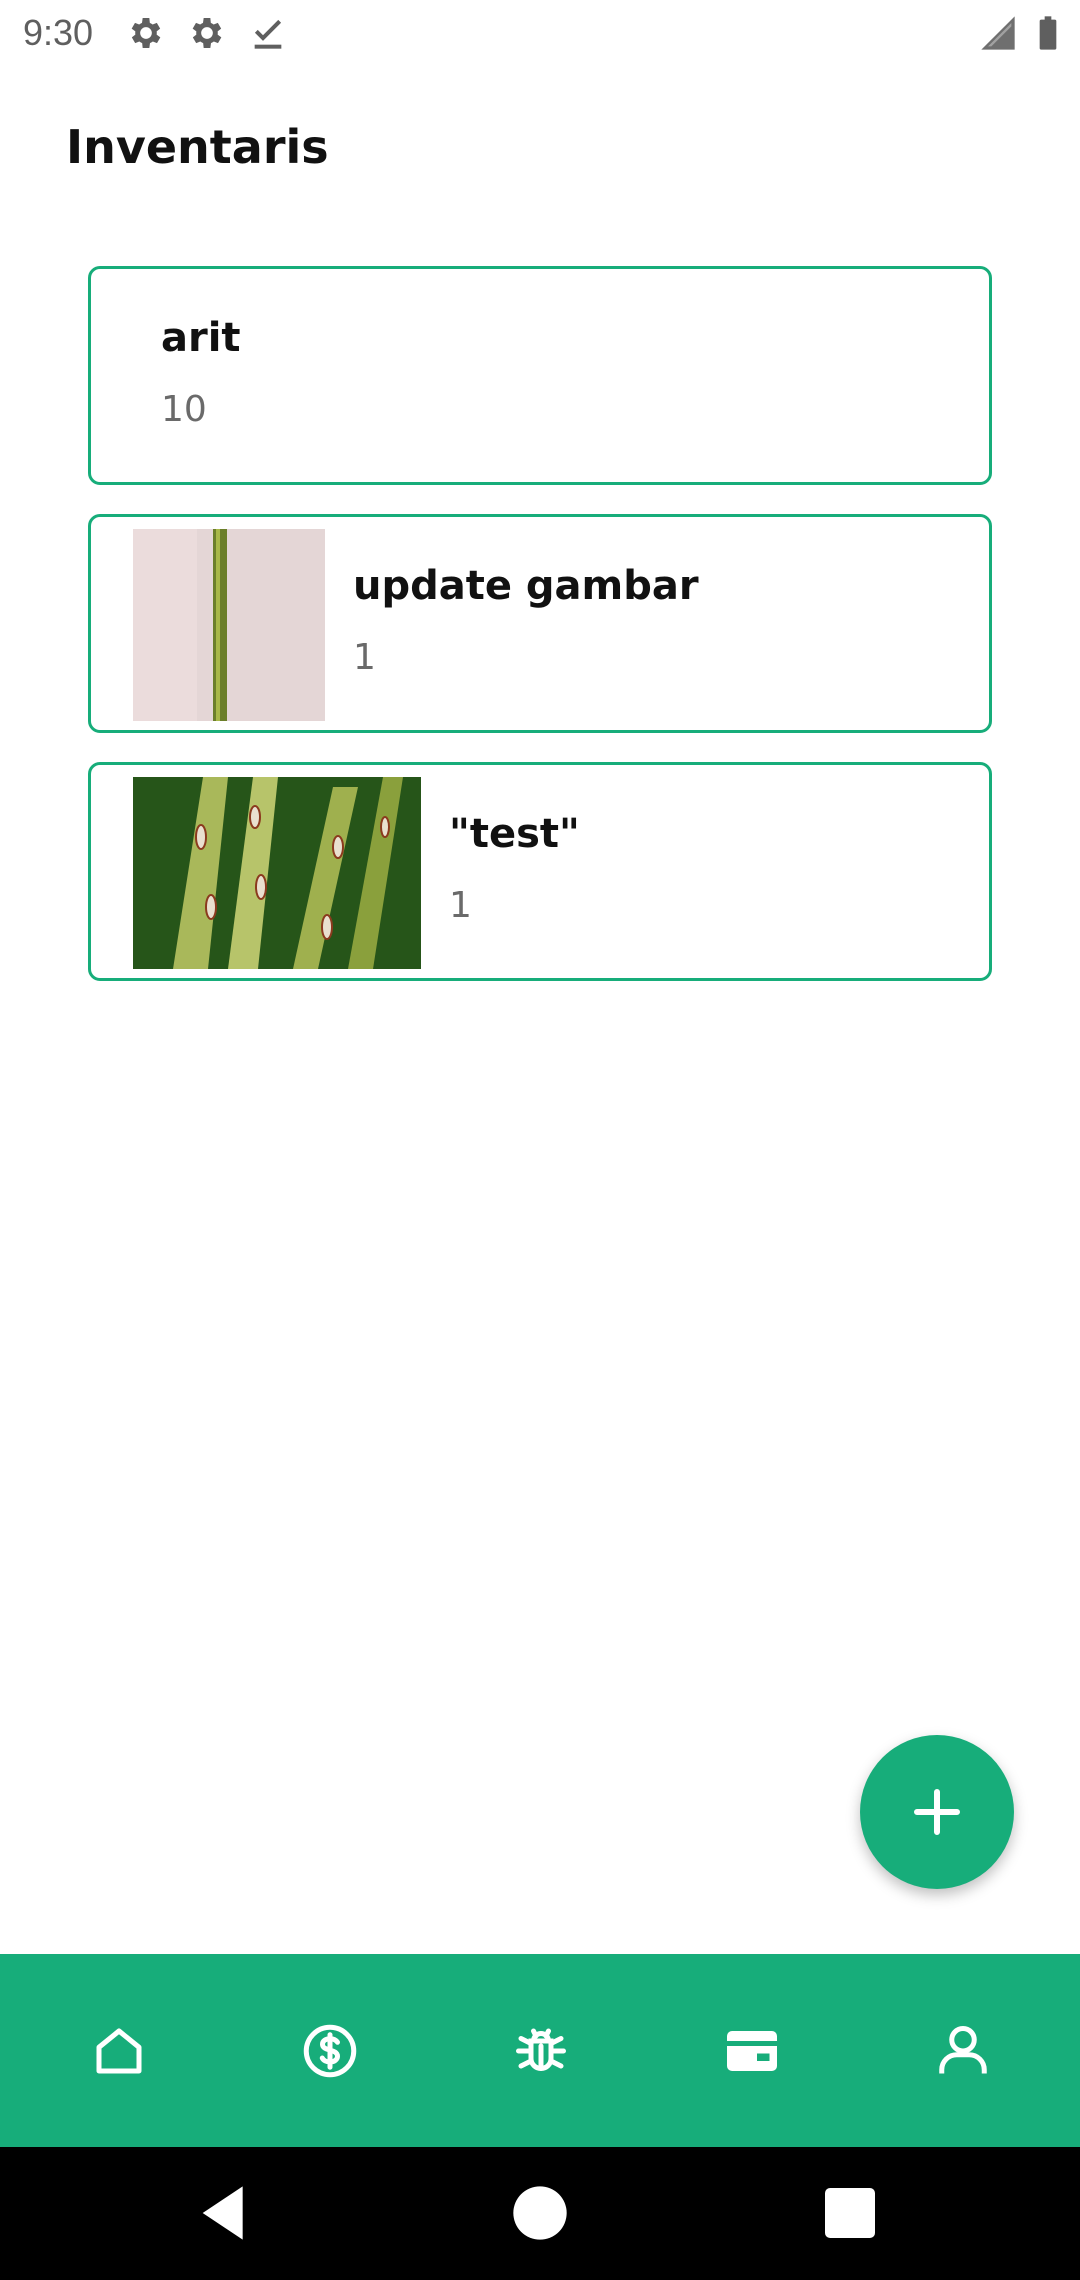  Describe the element at coordinates (197, 147) in the screenshot. I see `page-title: Inventaris` at that location.